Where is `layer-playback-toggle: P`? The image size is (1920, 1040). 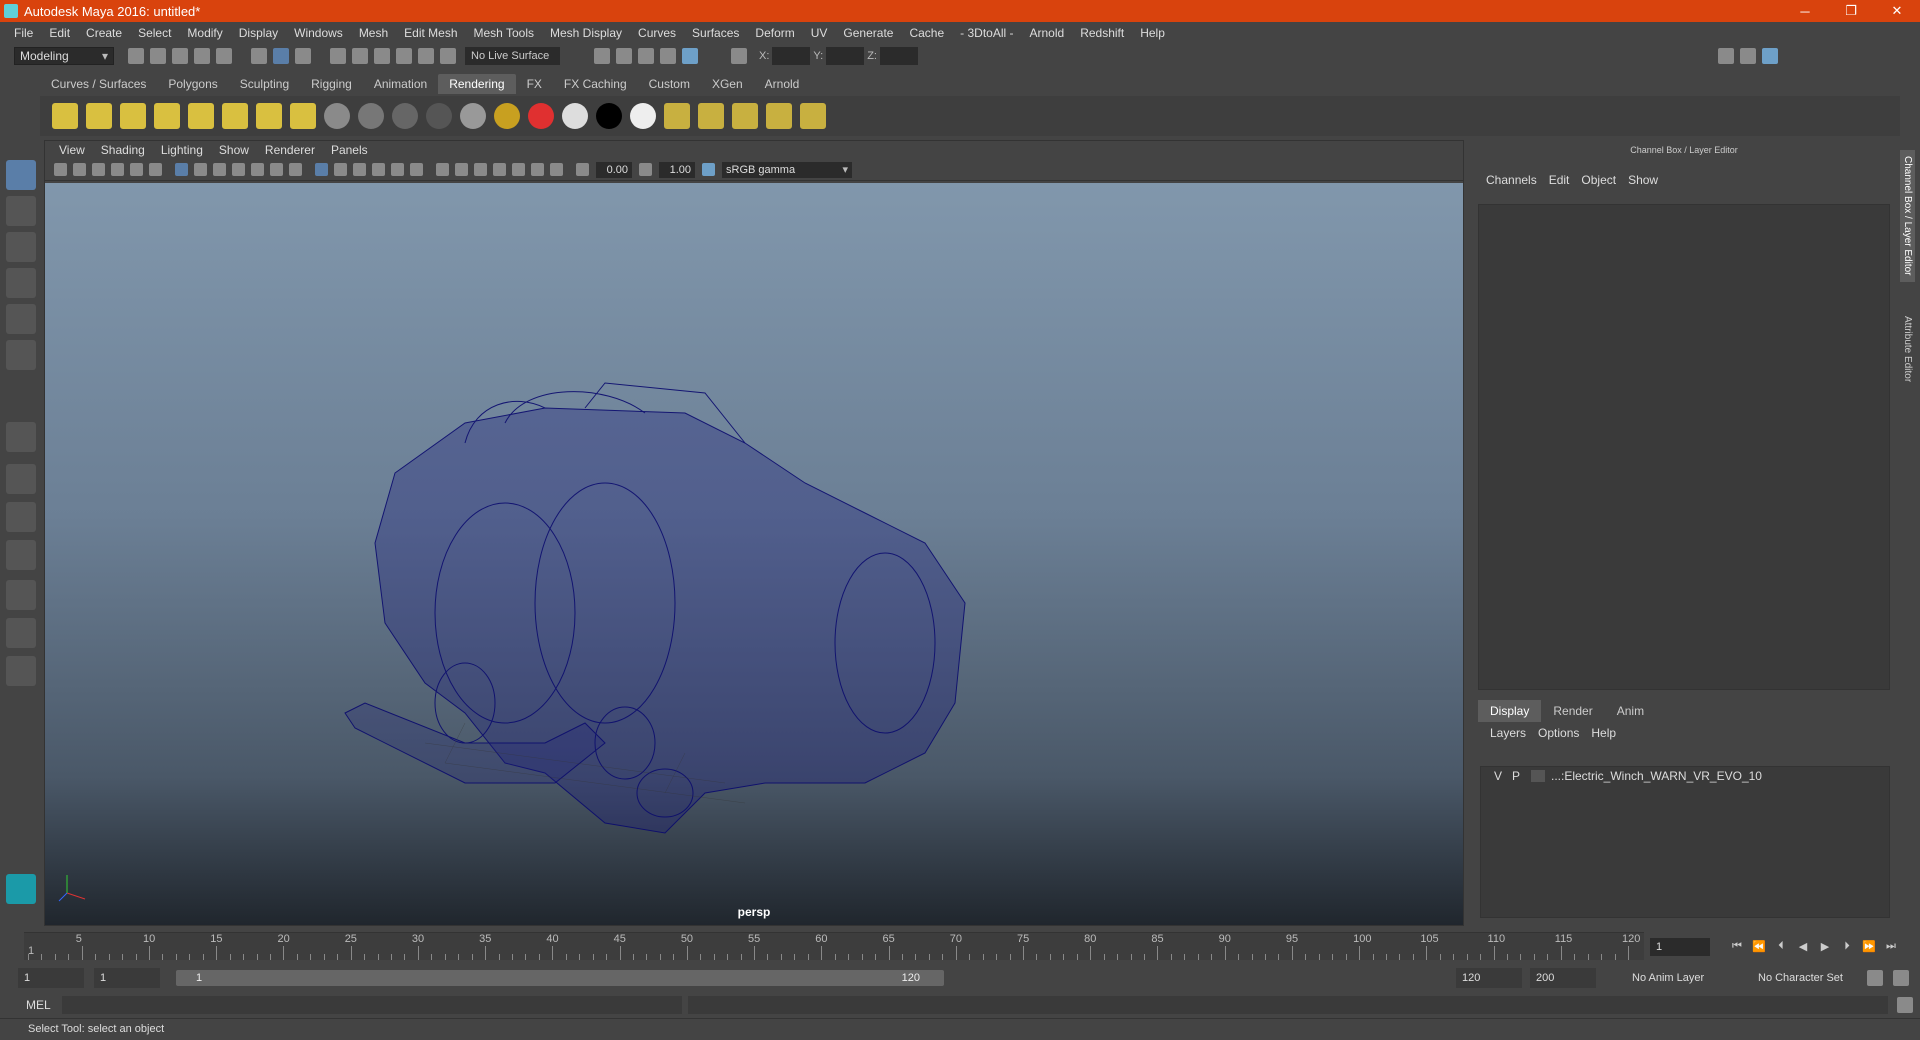
layer-playback-toggle: P is located at coordinates (1516, 776).